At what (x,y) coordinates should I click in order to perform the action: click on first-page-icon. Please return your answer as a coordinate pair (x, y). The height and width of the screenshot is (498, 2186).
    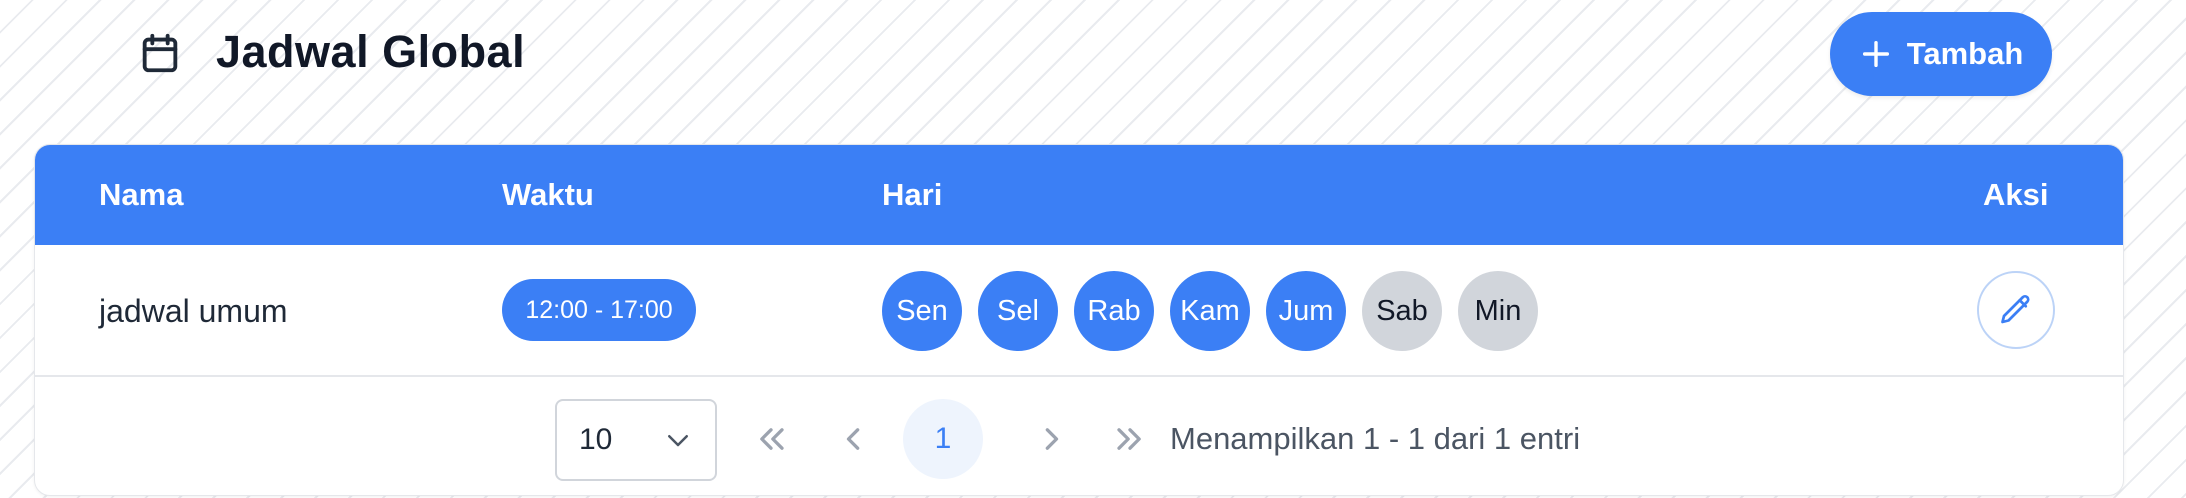
    Looking at the image, I should click on (771, 439).